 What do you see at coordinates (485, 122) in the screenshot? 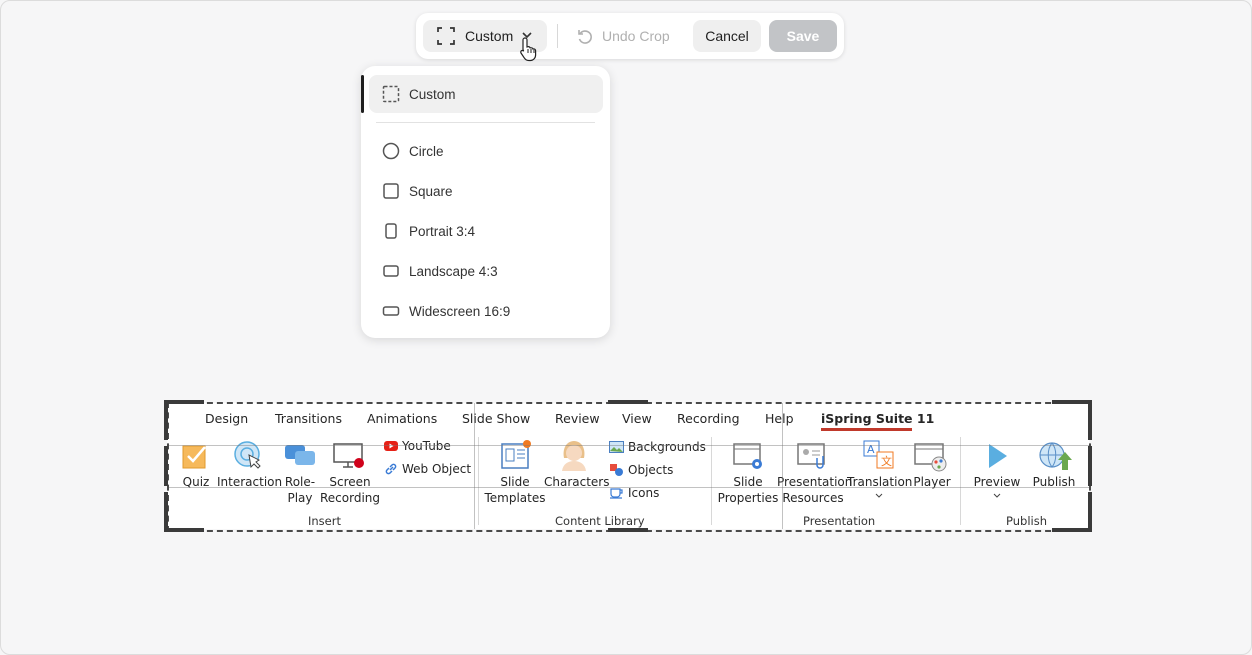
I see `menu-divider` at bounding box center [485, 122].